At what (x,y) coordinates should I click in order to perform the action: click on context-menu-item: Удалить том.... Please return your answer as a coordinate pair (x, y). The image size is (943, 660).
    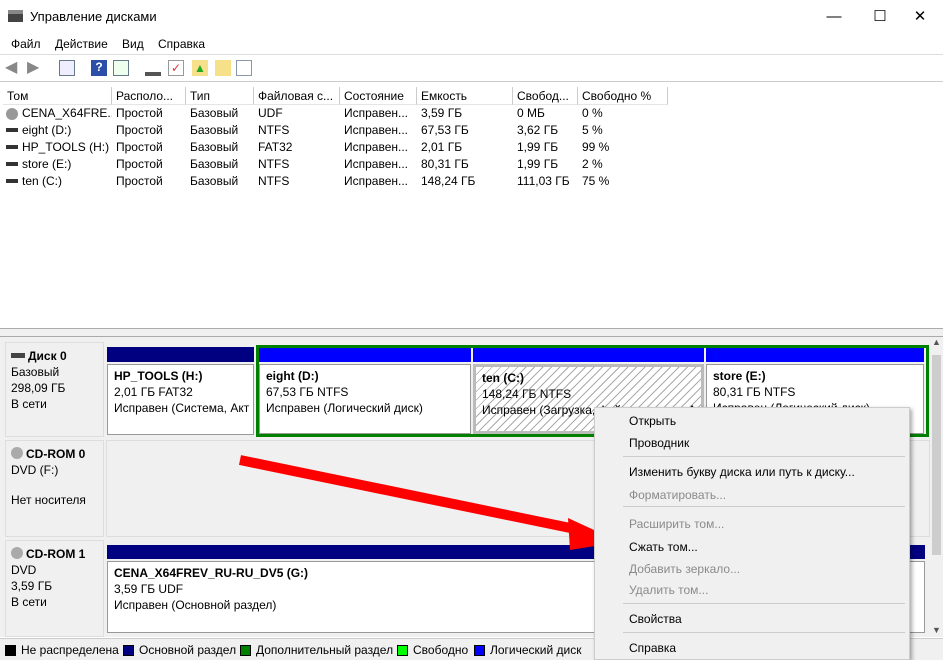
    Looking at the image, I should click on (668, 590).